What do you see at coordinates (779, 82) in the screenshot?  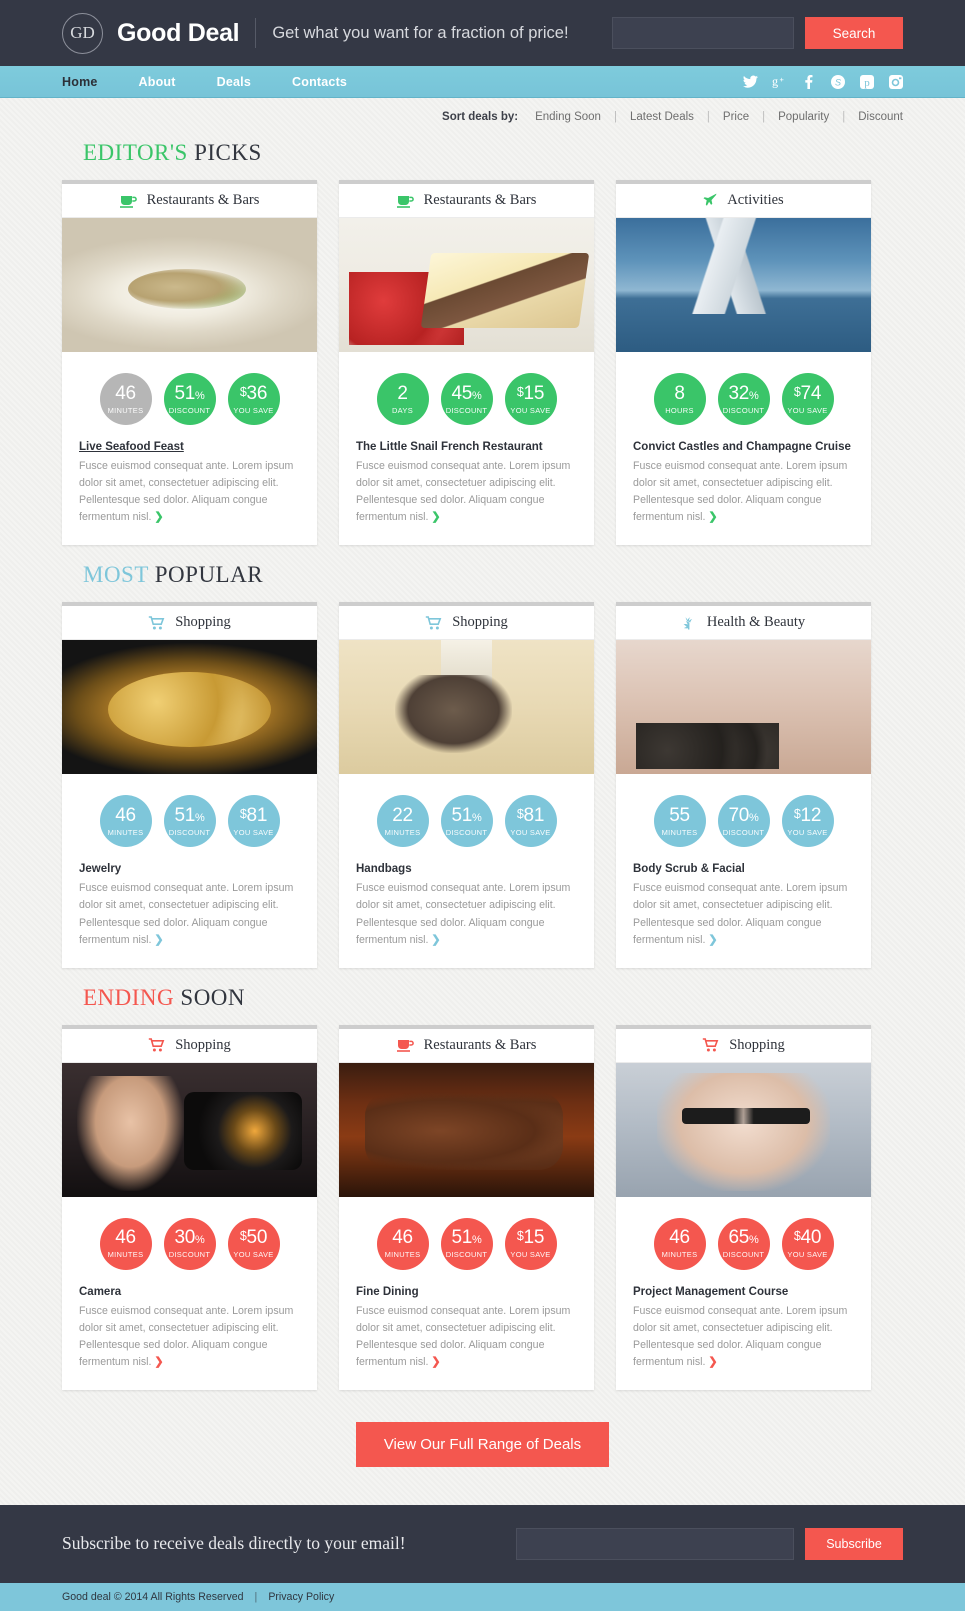 I see `google-plus-icon: g +` at bounding box center [779, 82].